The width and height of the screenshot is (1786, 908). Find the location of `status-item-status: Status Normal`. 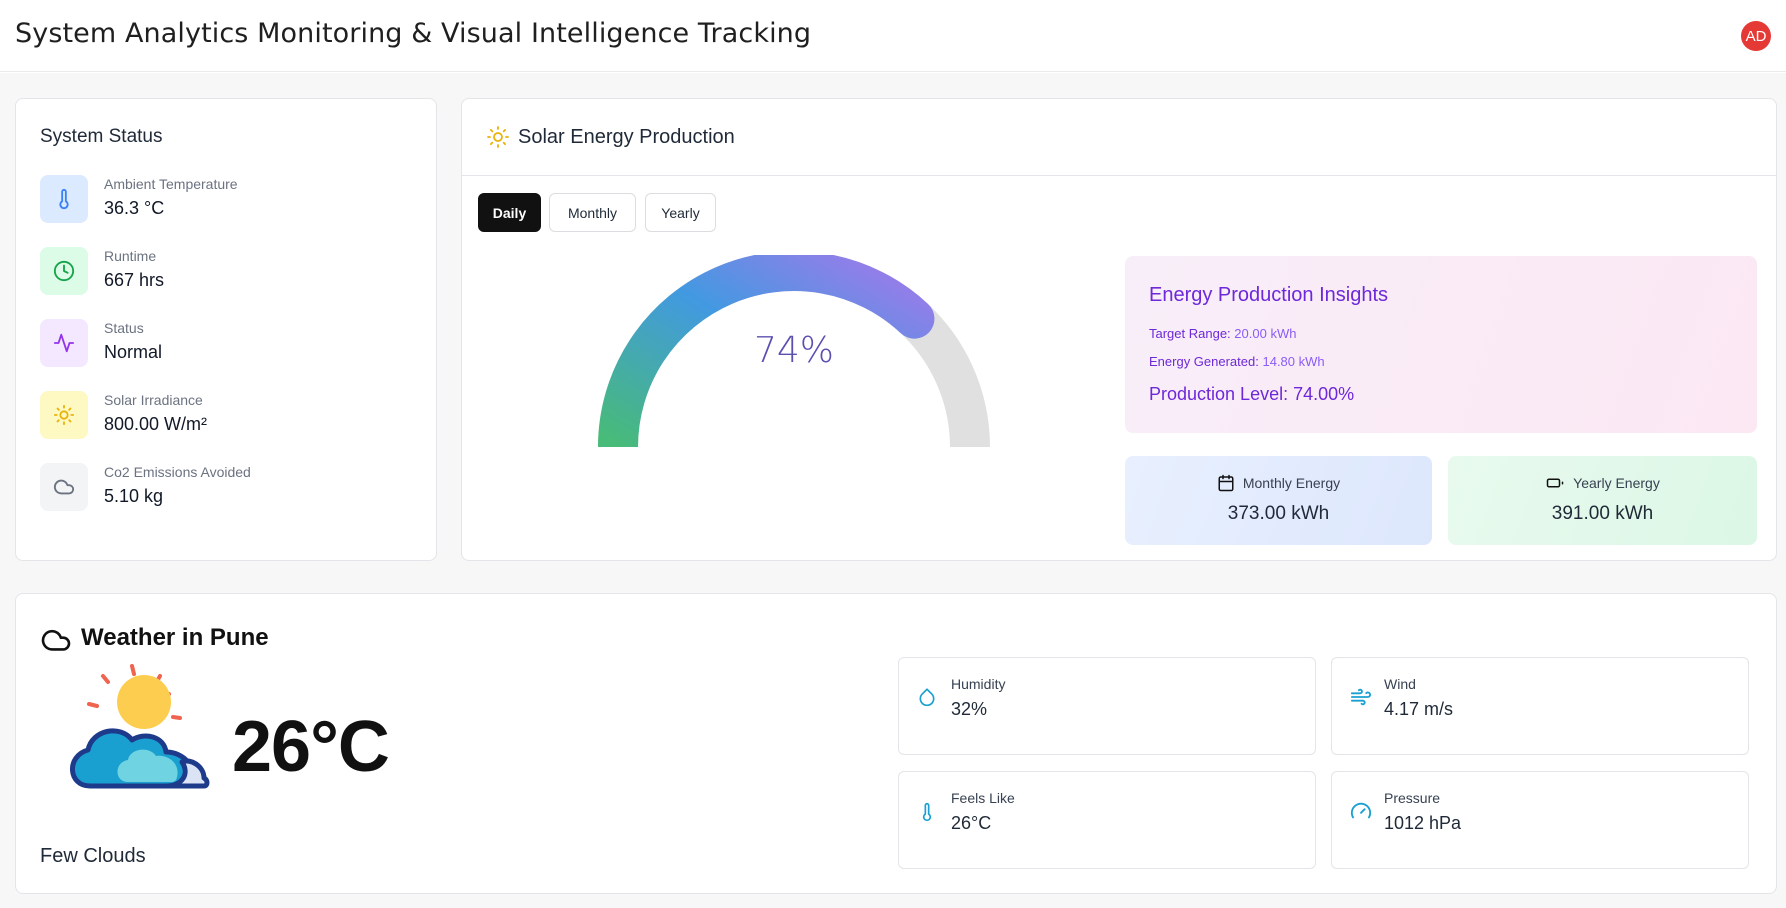

status-item-status: Status Normal is located at coordinates (230, 344).